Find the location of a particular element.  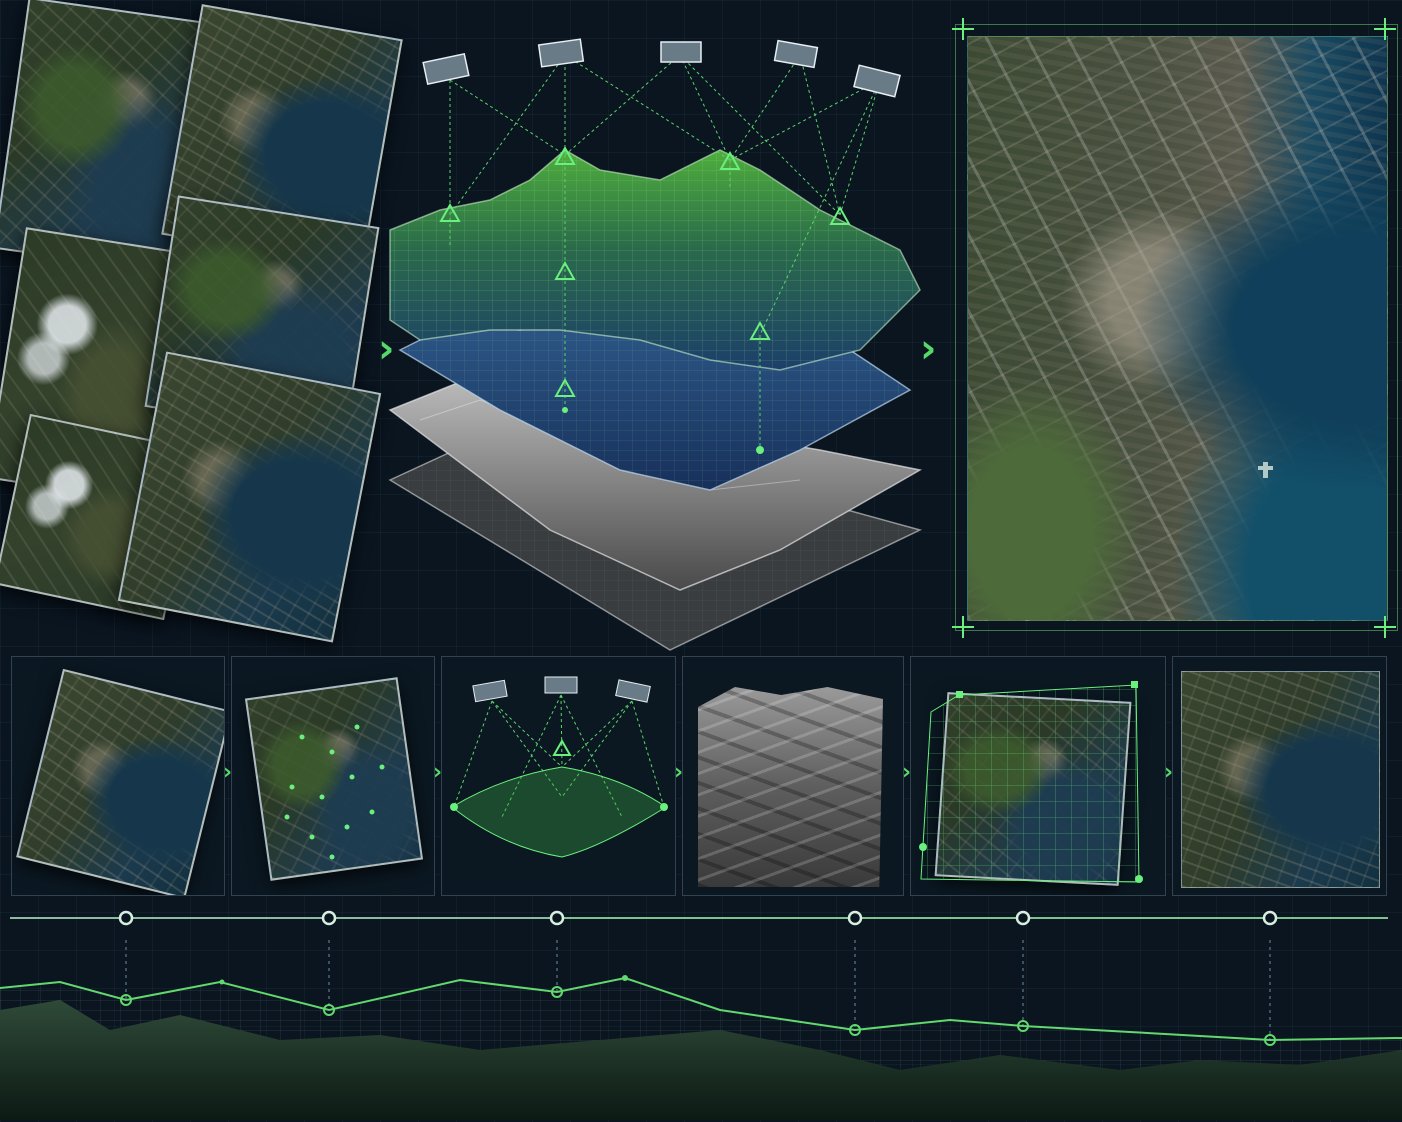

tile-feature-matching is located at coordinates (333, 776).